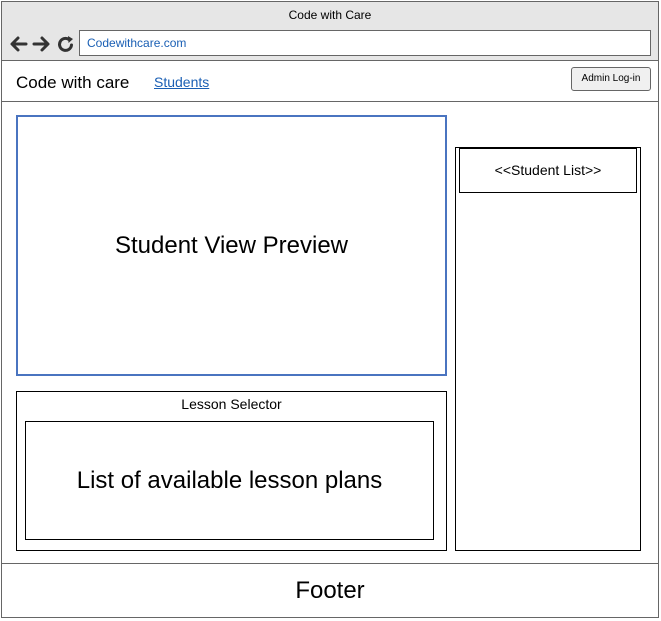  What do you see at coordinates (231, 404) in the screenshot?
I see `lesson-selector-title: Lesson Selector` at bounding box center [231, 404].